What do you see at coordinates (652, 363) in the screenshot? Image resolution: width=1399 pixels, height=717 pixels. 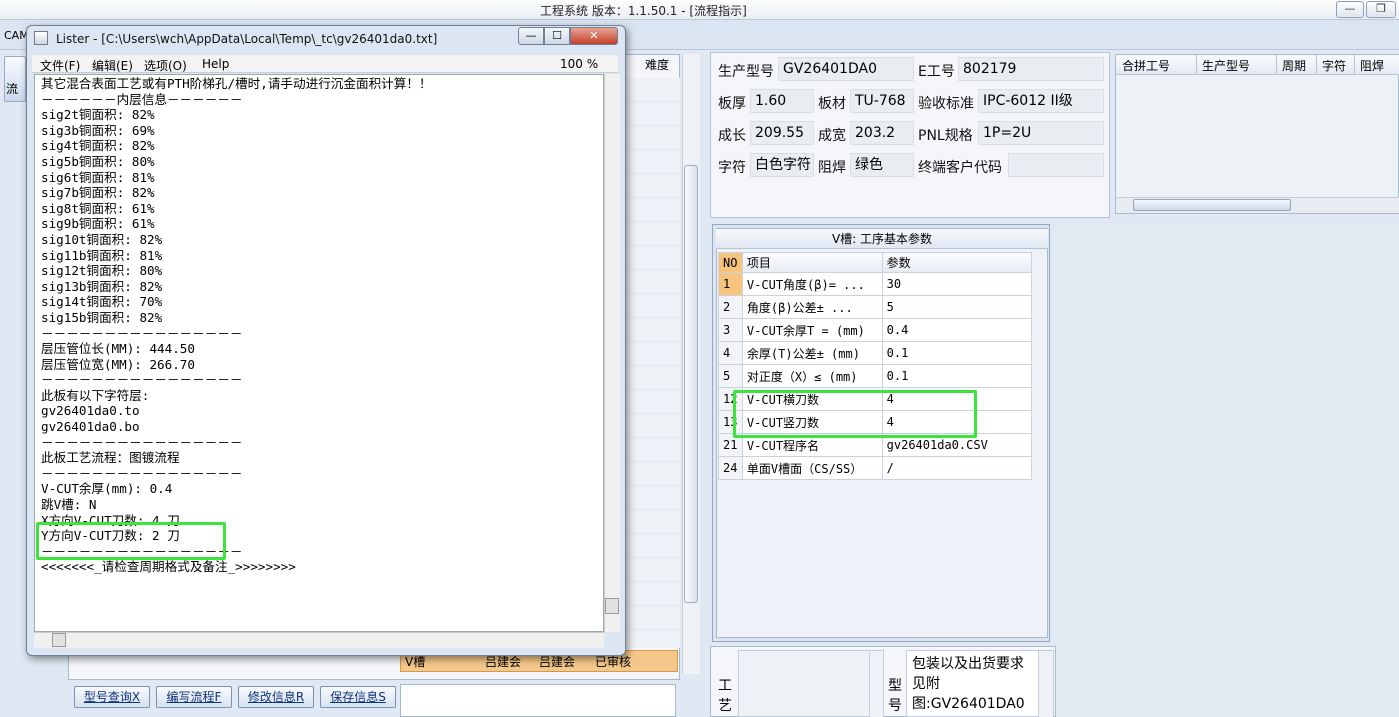 I see `flow-list-rows` at bounding box center [652, 363].